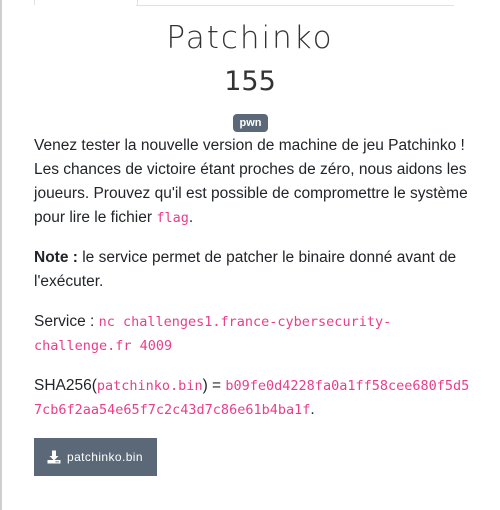 Image resolution: width=500 pixels, height=510 pixels. What do you see at coordinates (214, 385) in the screenshot?
I see `sha-middle: ) =` at bounding box center [214, 385].